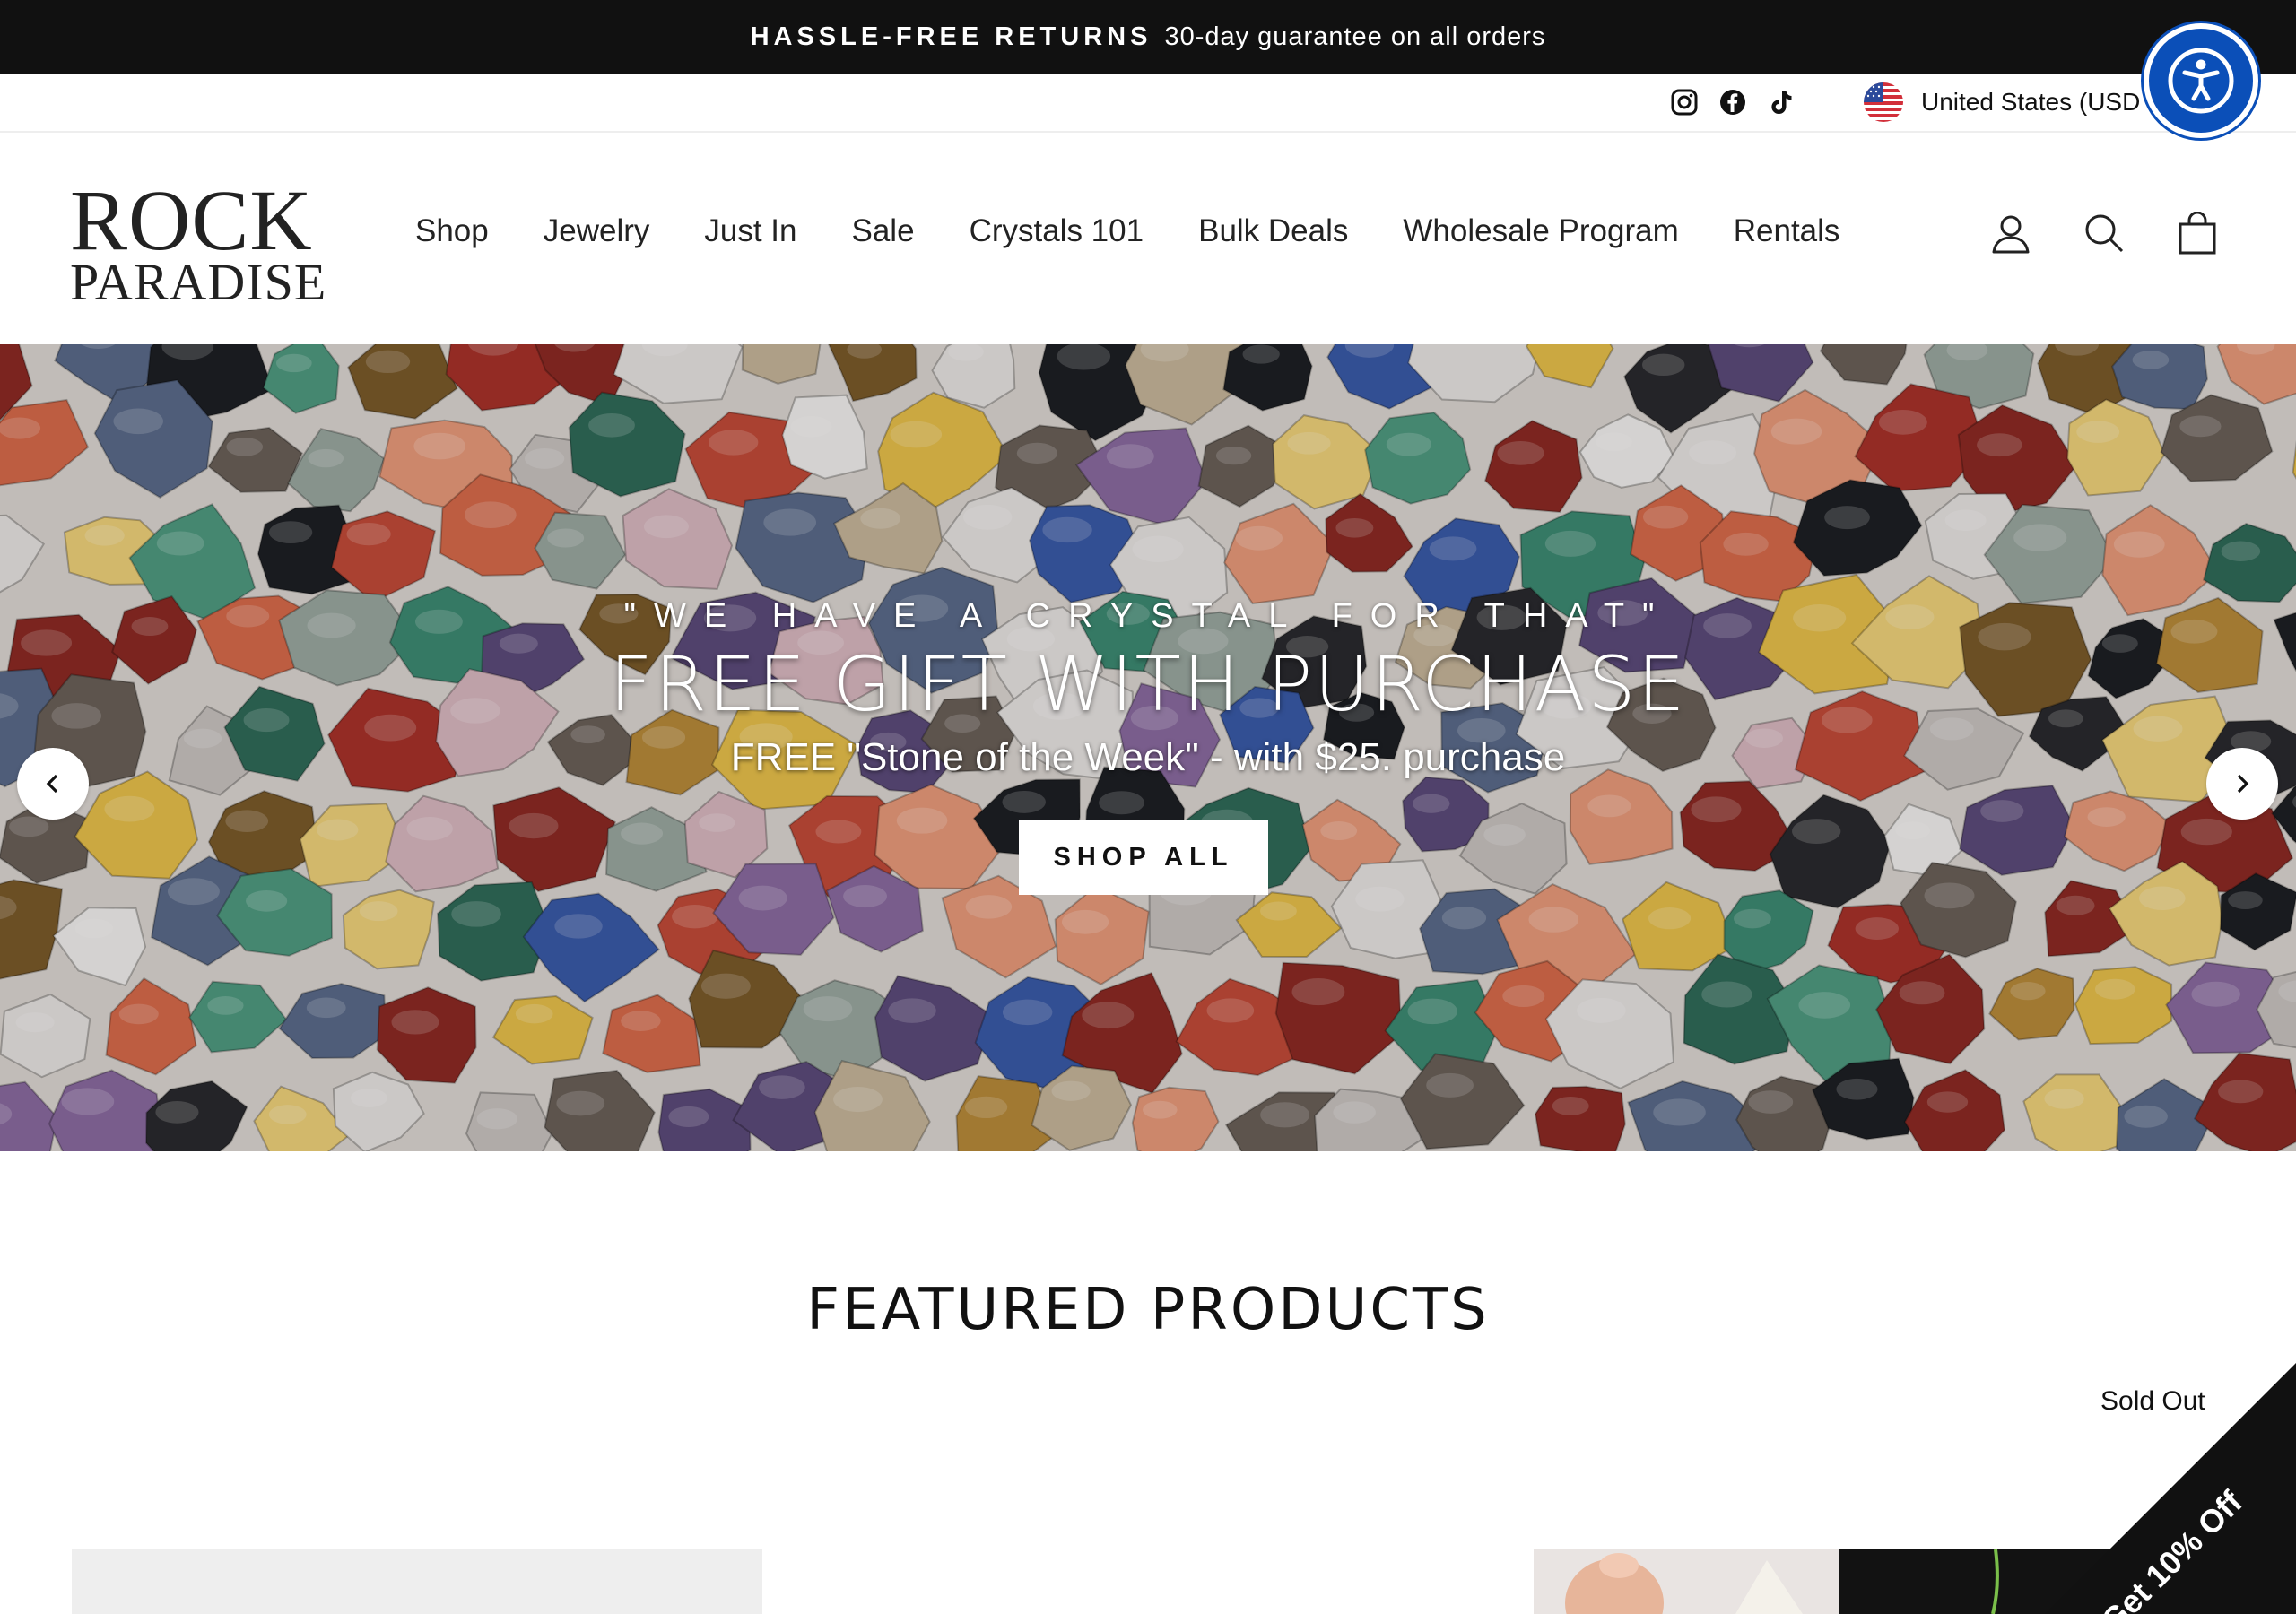  Describe the element at coordinates (1684, 102) in the screenshot. I see `instagram-icon` at that location.